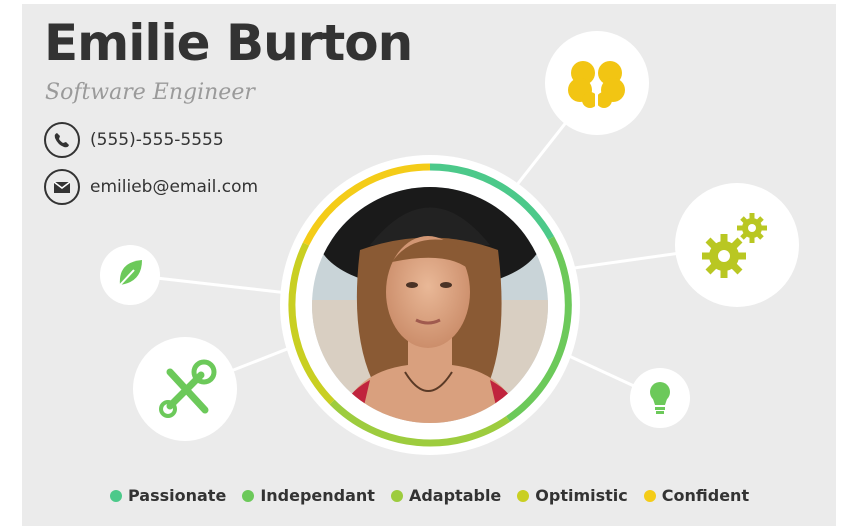 This screenshot has width=841, height=526. Describe the element at coordinates (157, 140) in the screenshot. I see `phone-number: (555)-555-5555` at that location.